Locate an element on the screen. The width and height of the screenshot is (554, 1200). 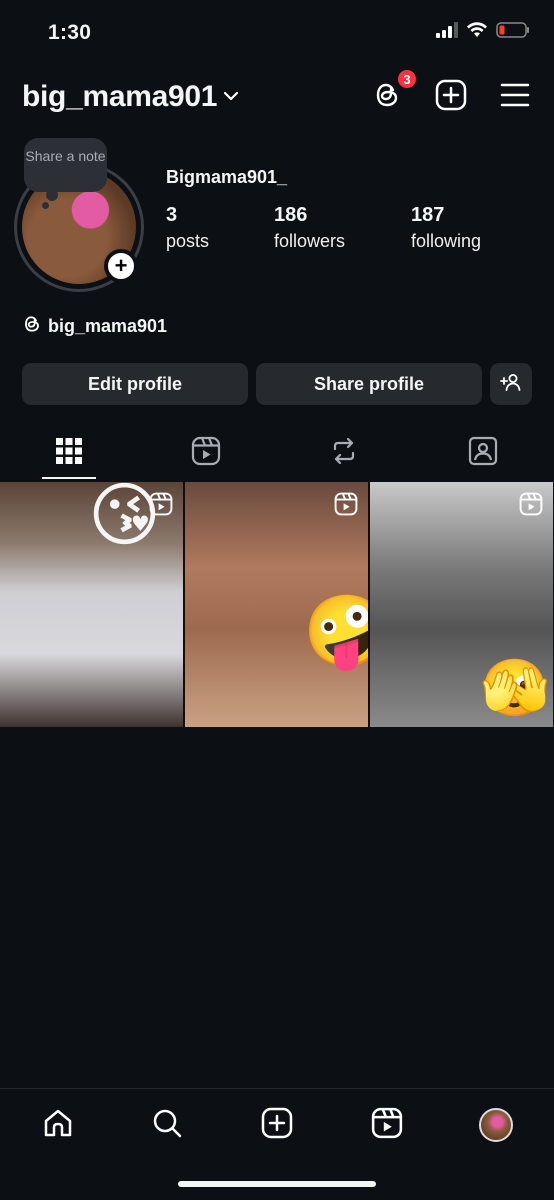
reposts-icon is located at coordinates (344, 453).